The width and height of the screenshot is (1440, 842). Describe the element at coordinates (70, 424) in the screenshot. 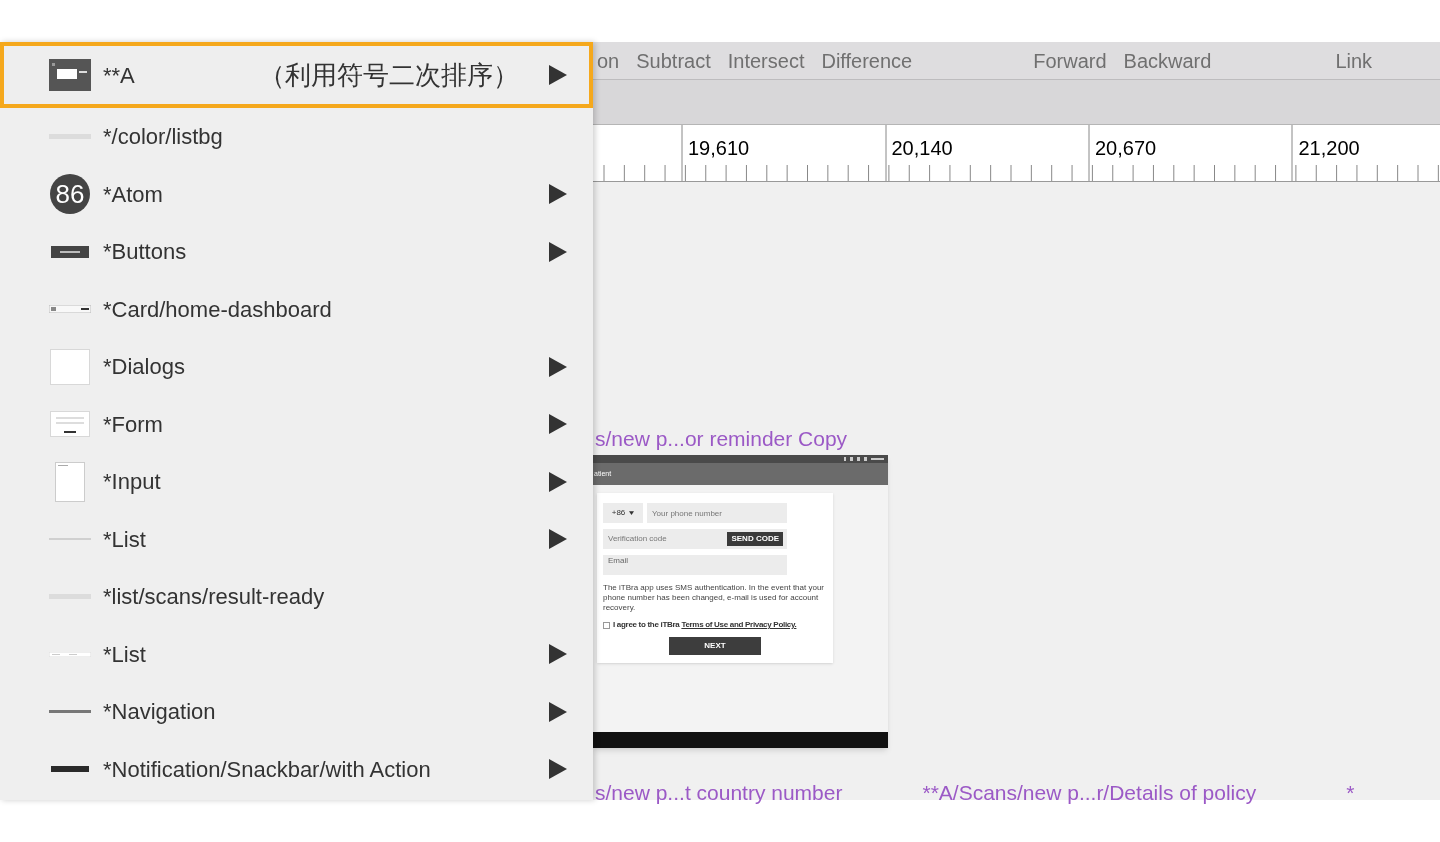

I see `form-thumbnail-icon` at that location.